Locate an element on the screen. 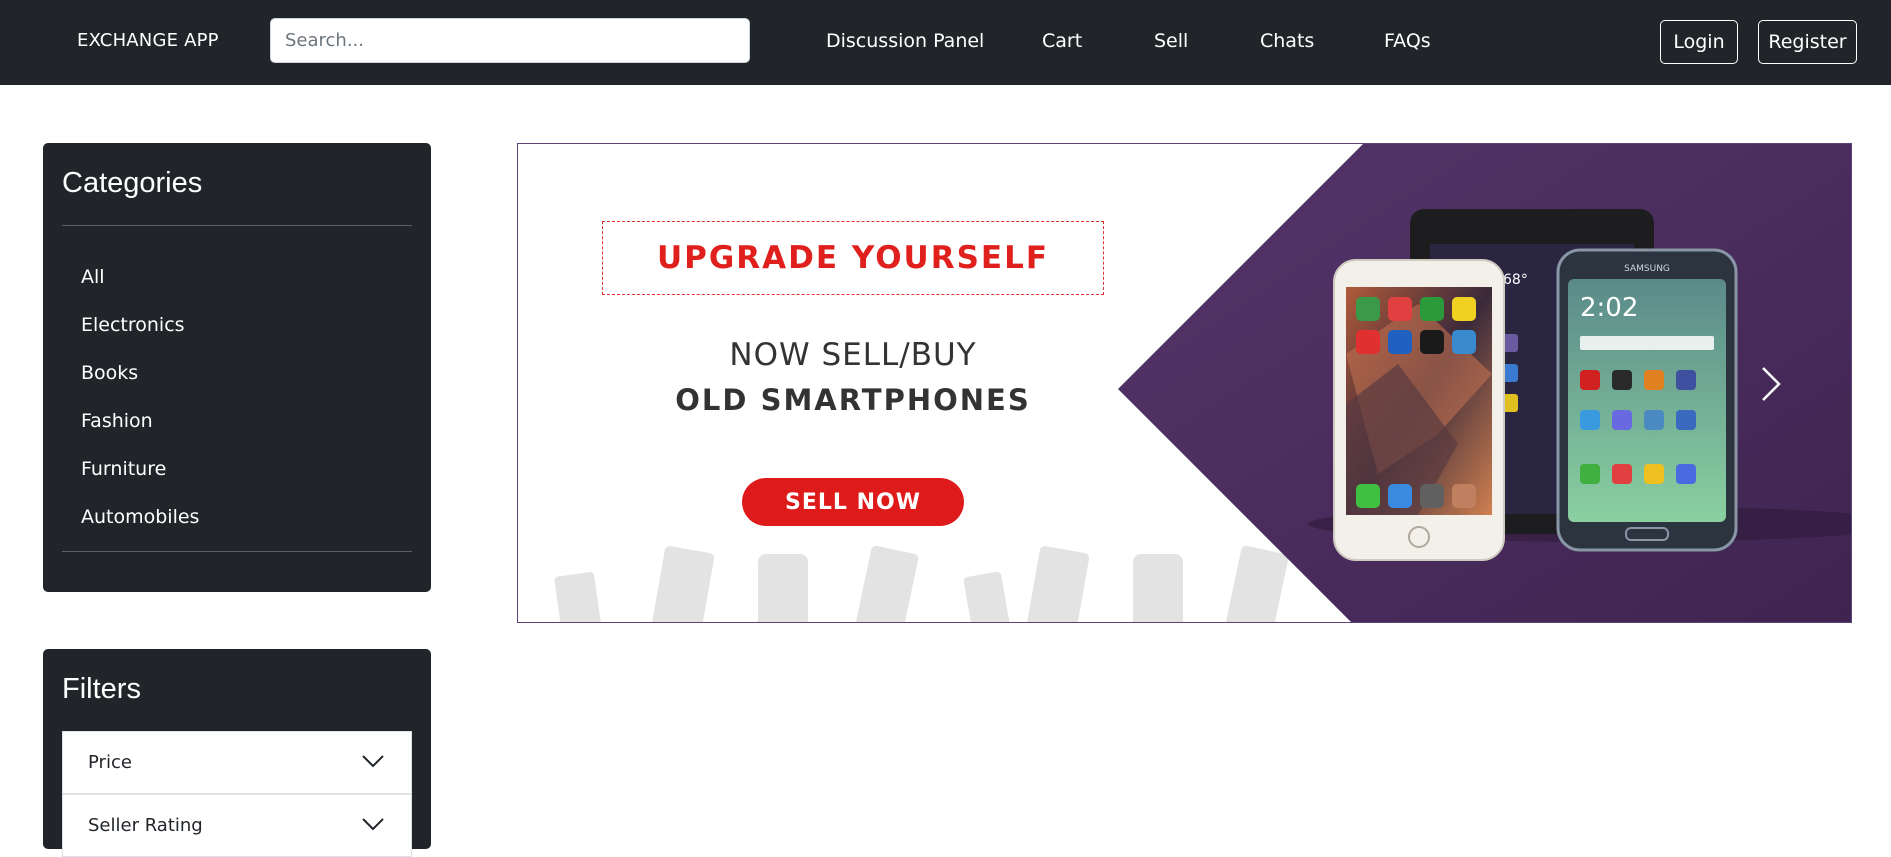  categories-title: Categories is located at coordinates (132, 183).